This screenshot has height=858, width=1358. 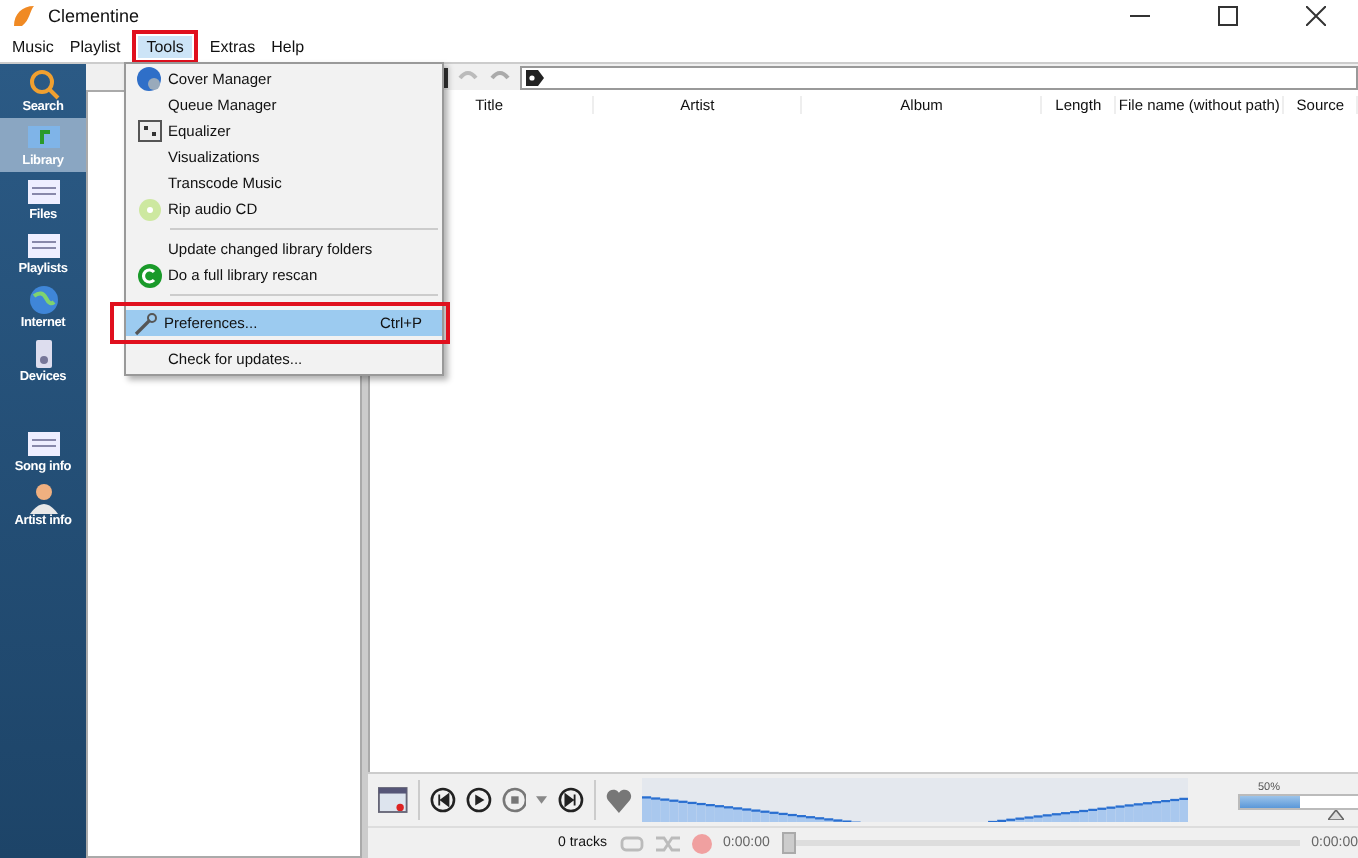 What do you see at coordinates (535, 77) in the screenshot?
I see `tag-icon` at bounding box center [535, 77].